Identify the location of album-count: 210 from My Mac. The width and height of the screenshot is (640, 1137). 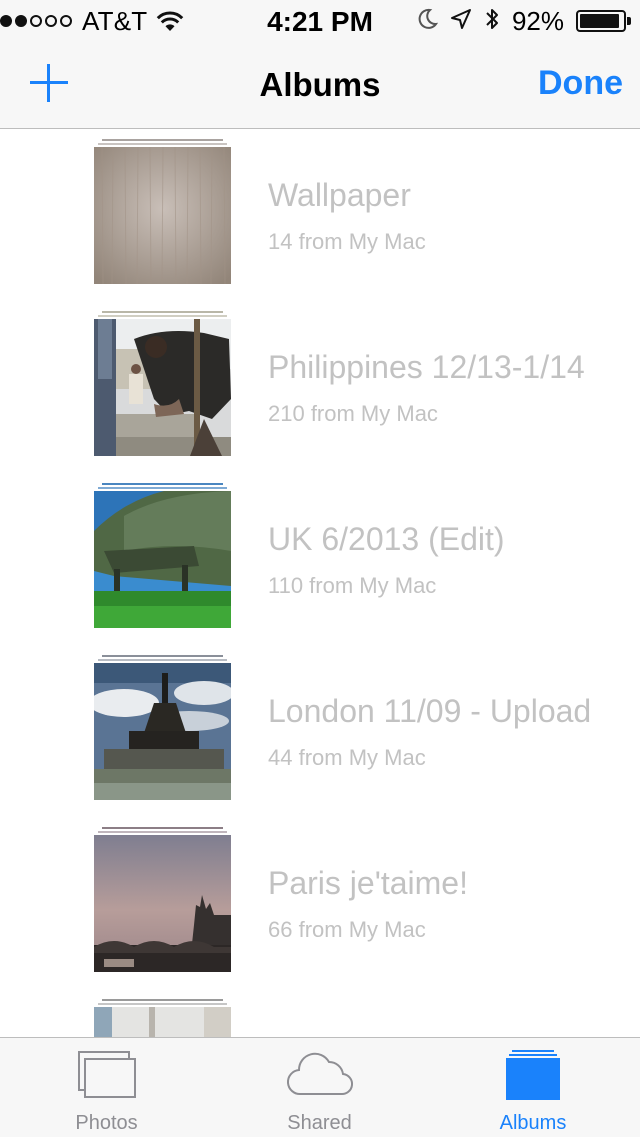
(353, 413).